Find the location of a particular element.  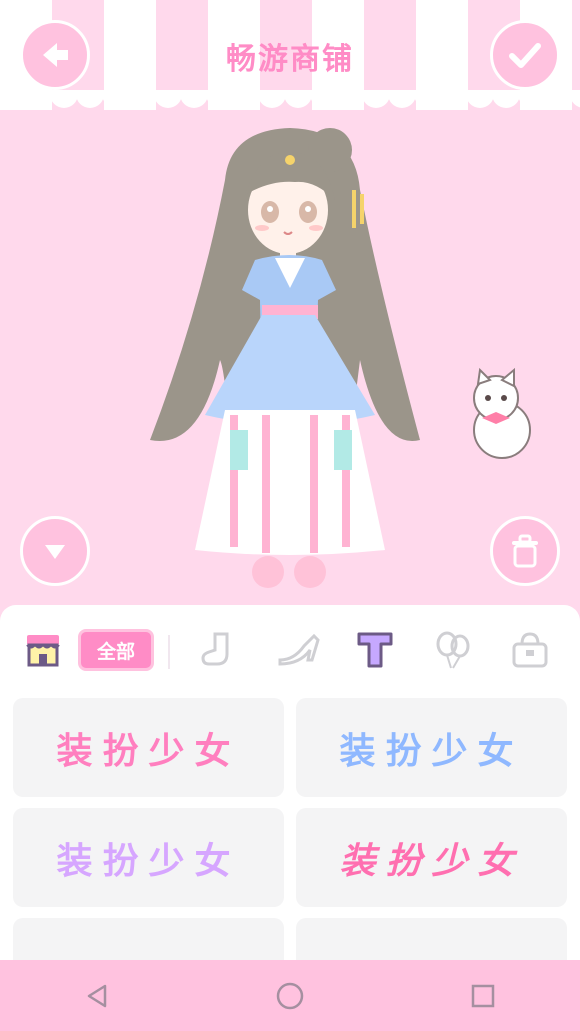

delete-button is located at coordinates (525, 551).